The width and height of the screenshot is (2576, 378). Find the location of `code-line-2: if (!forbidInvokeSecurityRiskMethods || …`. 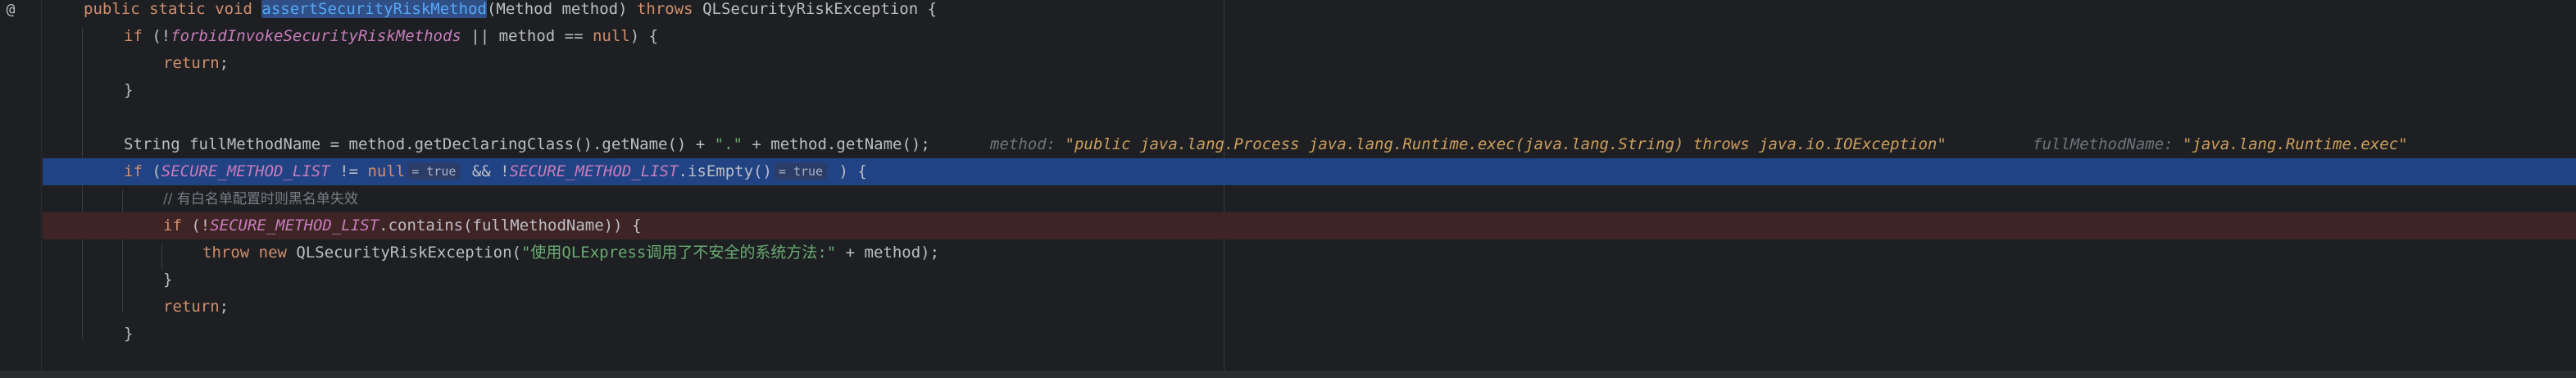

code-line-2: if (!forbidInvokeSecurityRiskMethods || … is located at coordinates (1309, 36).